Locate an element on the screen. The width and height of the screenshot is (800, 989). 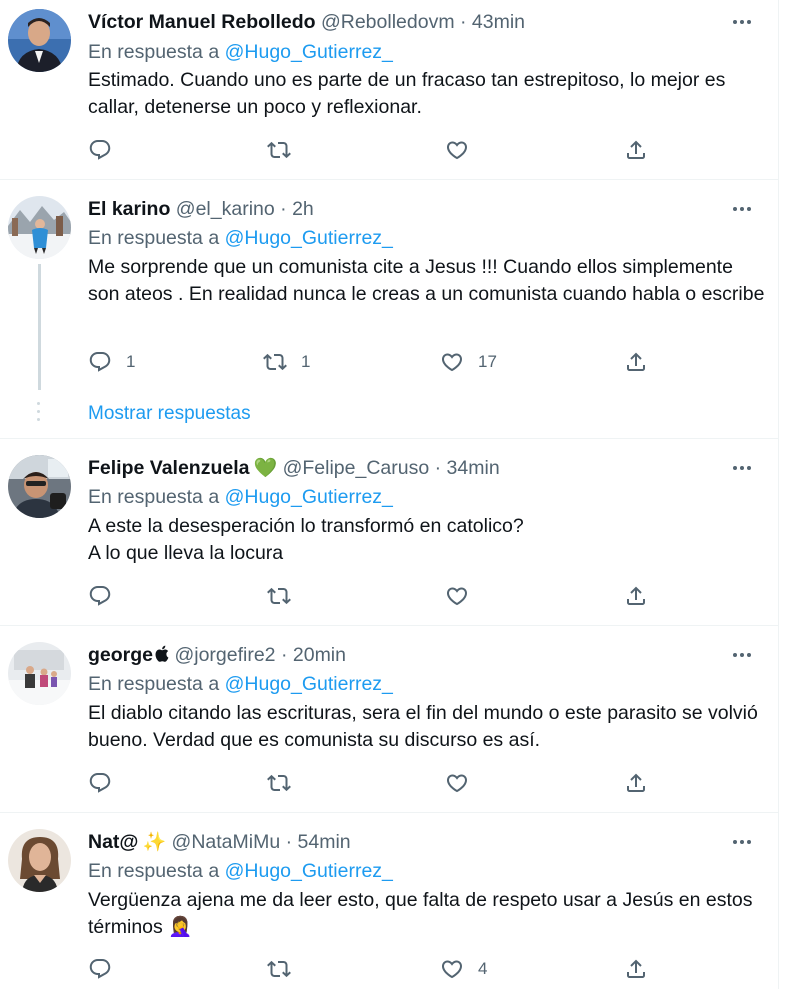
retweet-count: 1 is located at coordinates (306, 361).